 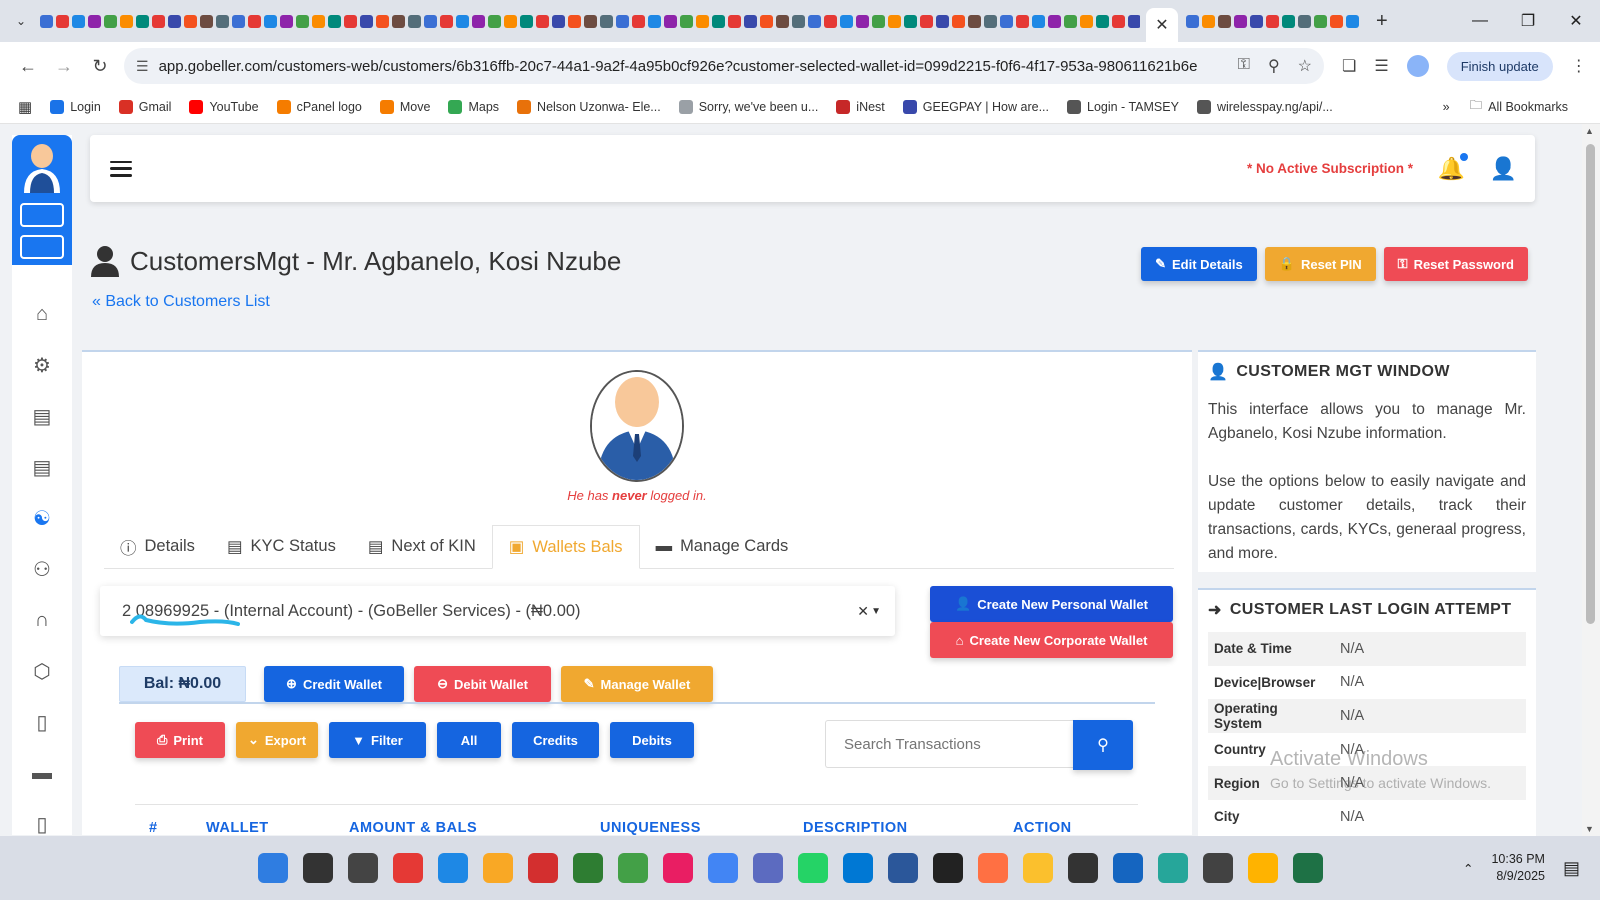 I want to click on minimize-icon: —, so click(x=1480, y=21).